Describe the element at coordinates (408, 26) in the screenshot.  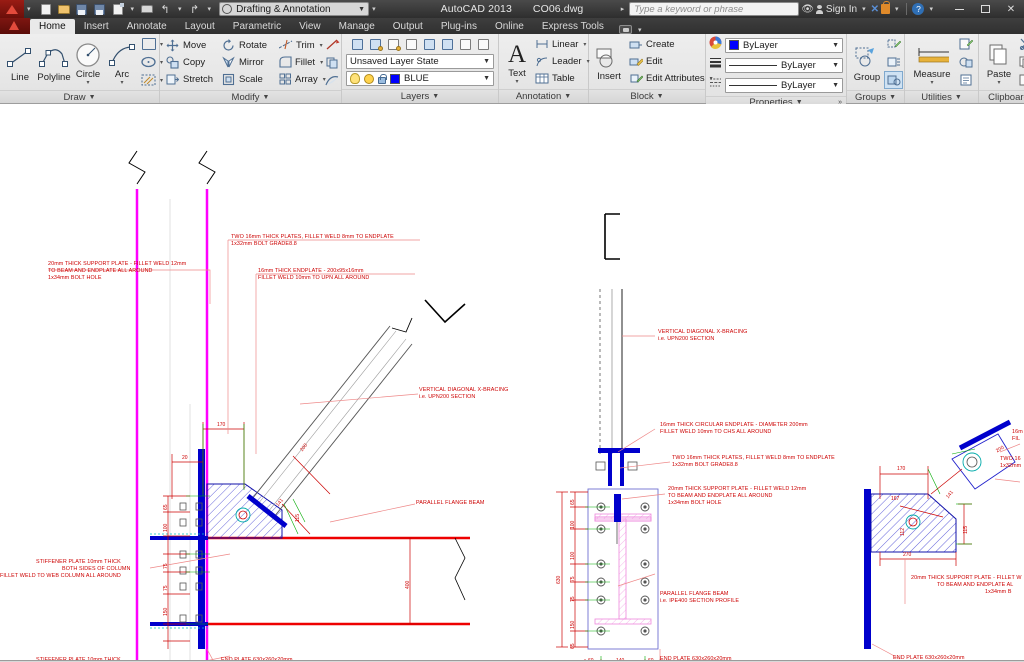
I see `tab-output: Output` at that location.